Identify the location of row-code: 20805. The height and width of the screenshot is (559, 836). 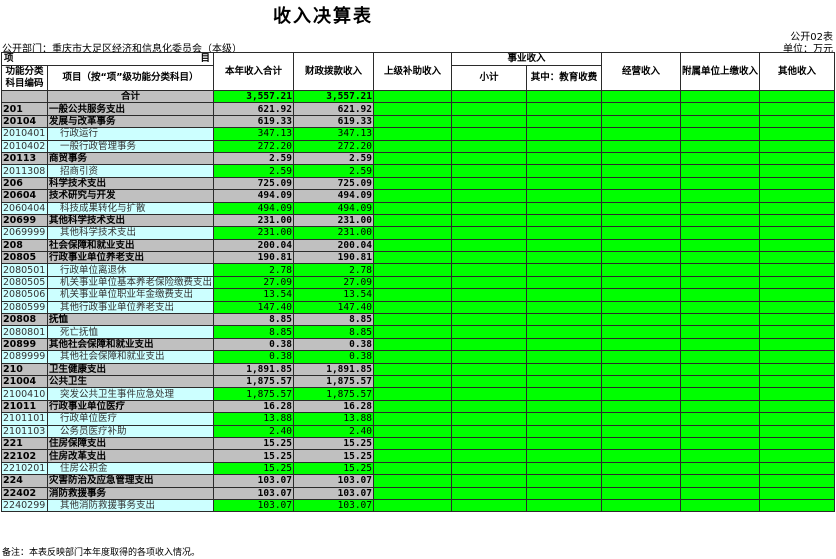
(24, 258).